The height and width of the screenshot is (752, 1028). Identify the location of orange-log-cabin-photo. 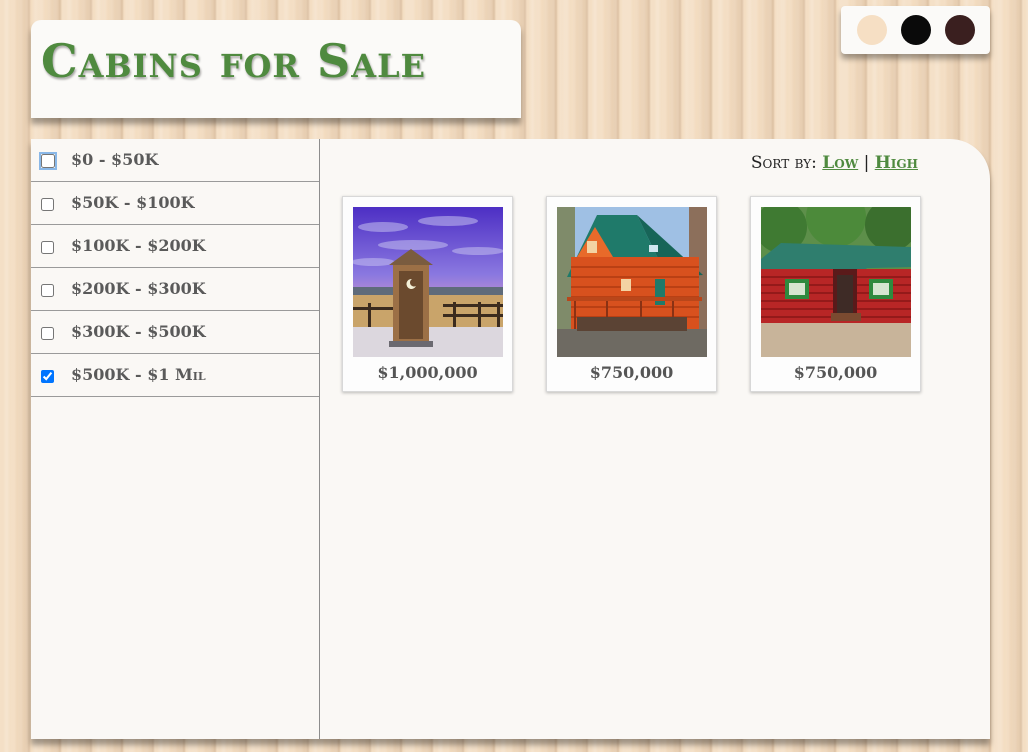
(632, 282).